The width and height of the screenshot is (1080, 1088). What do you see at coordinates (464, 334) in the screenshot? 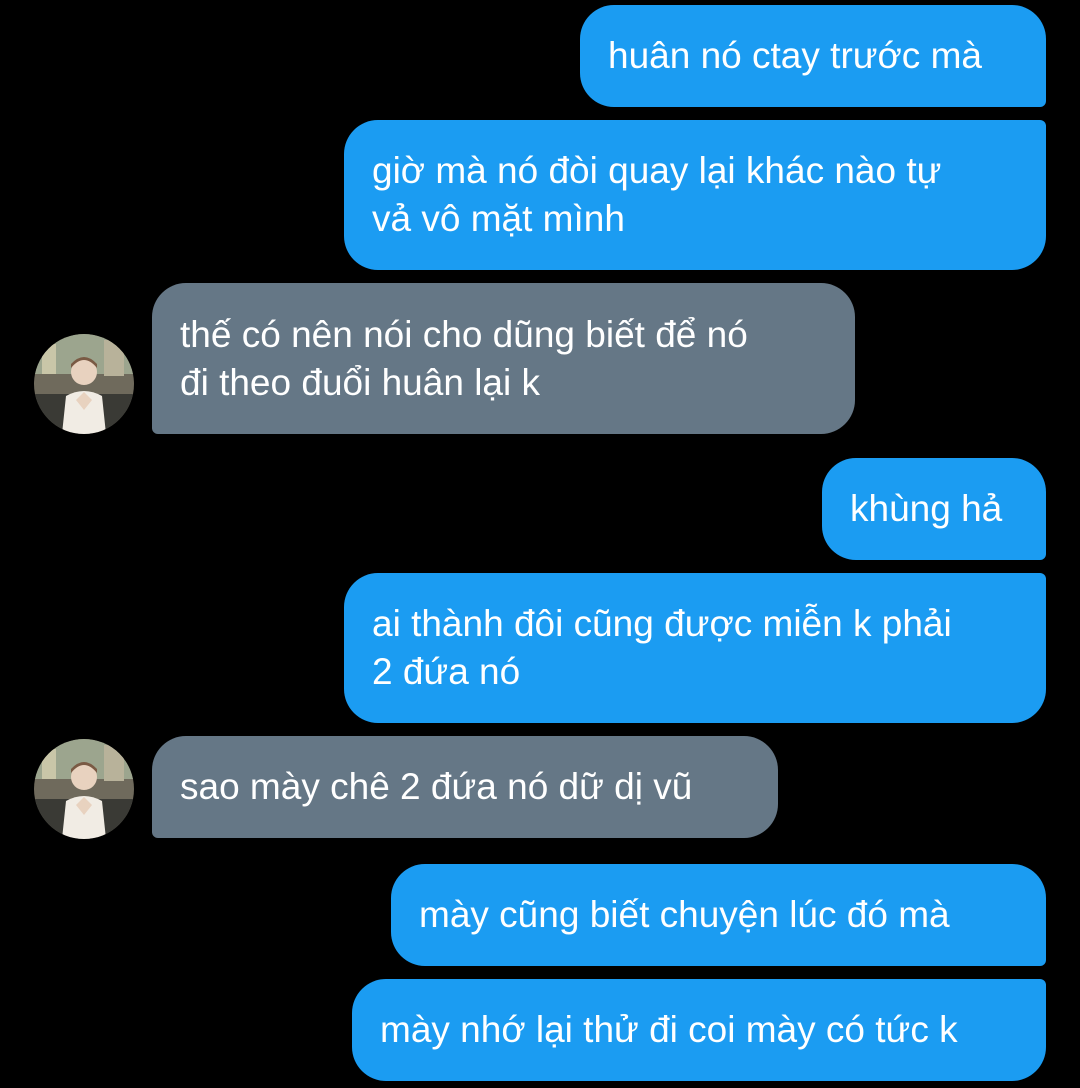
I see `message-text: thế có nên nói cho dũng biết để nó` at bounding box center [464, 334].